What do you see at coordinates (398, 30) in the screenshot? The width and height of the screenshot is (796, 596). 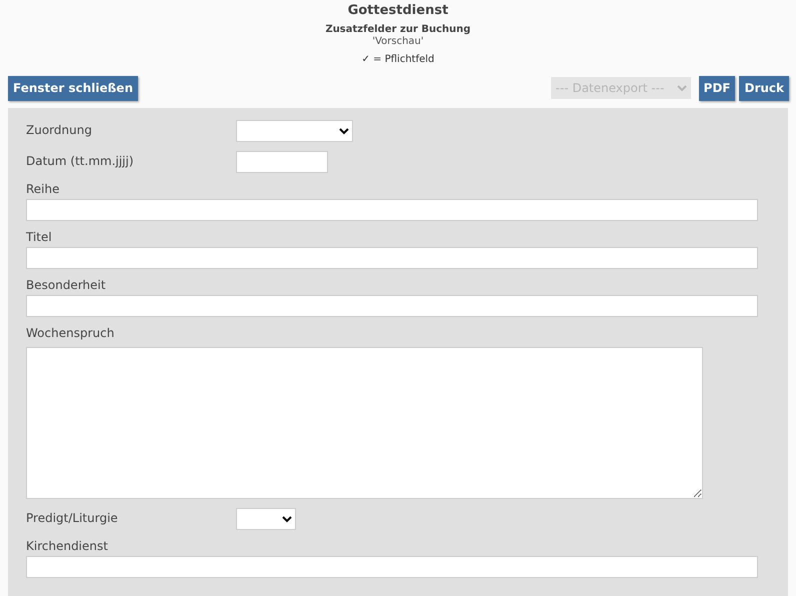 I see `form-subtitle: Zusatzfelder zur Buchung` at bounding box center [398, 30].